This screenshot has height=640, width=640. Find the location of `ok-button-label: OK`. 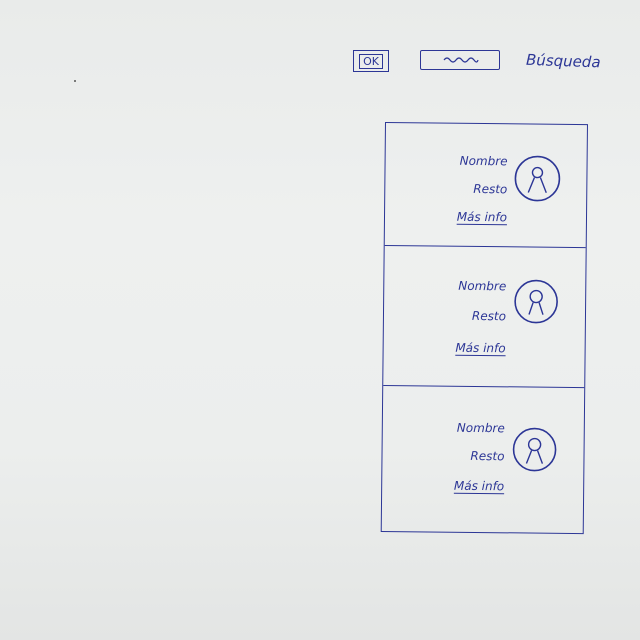

ok-button-label: OK is located at coordinates (371, 61).